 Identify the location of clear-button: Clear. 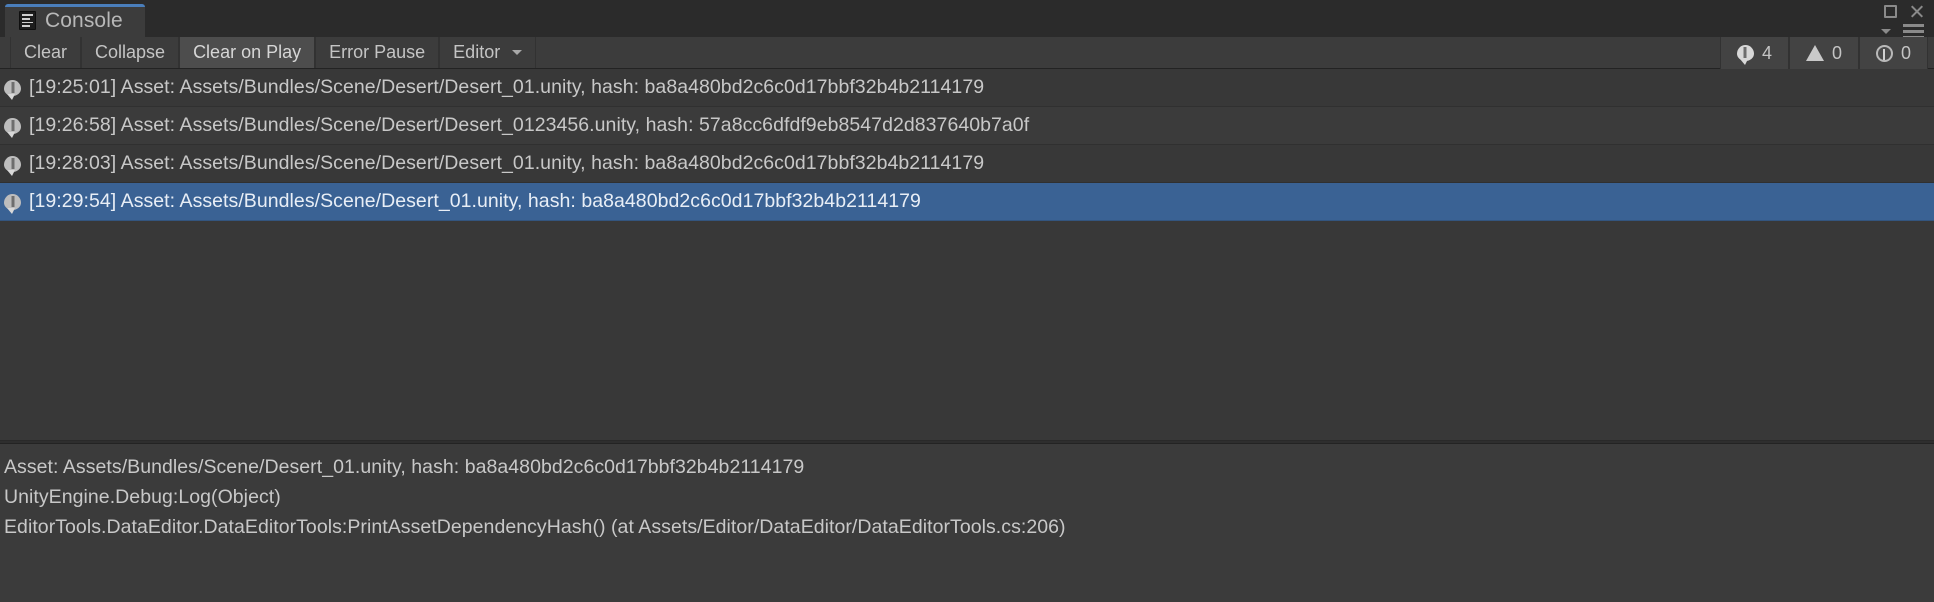
(46, 52).